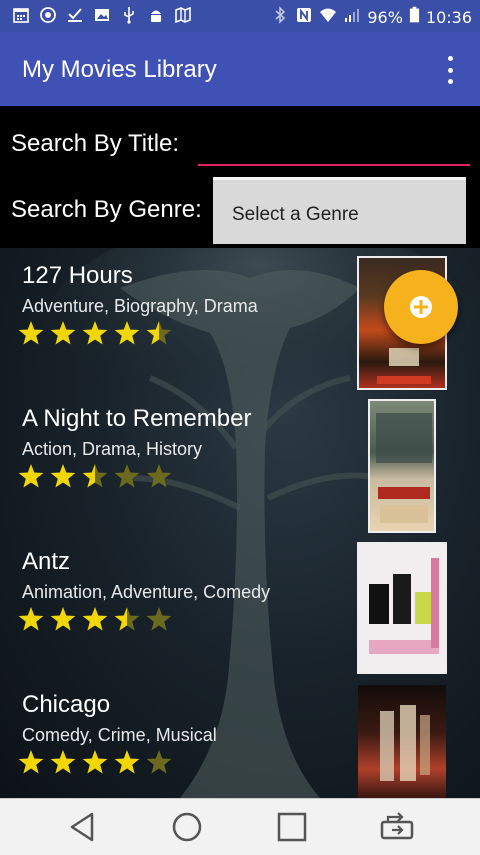  I want to click on movie-genres: Adventure, Biography, Drama, so click(140, 306).